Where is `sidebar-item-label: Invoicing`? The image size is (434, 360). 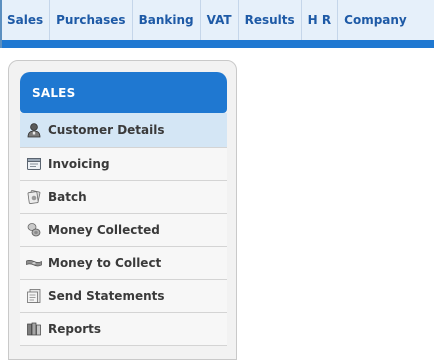 sidebar-item-label: Invoicing is located at coordinates (79, 164).